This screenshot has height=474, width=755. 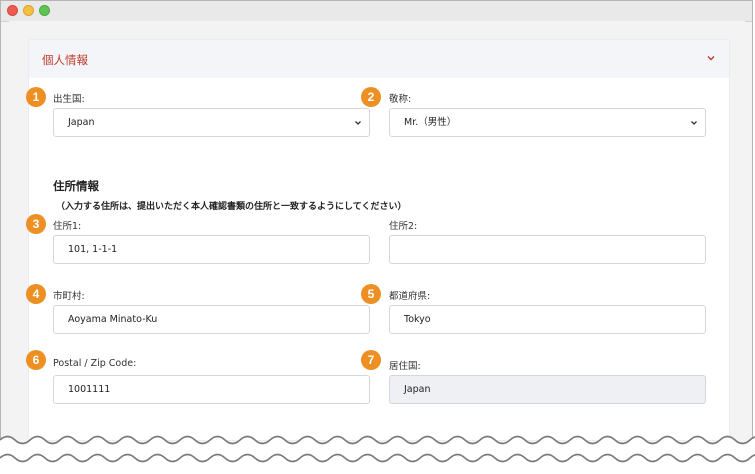 I want to click on birth-country-select: Japan, so click(x=211, y=122).